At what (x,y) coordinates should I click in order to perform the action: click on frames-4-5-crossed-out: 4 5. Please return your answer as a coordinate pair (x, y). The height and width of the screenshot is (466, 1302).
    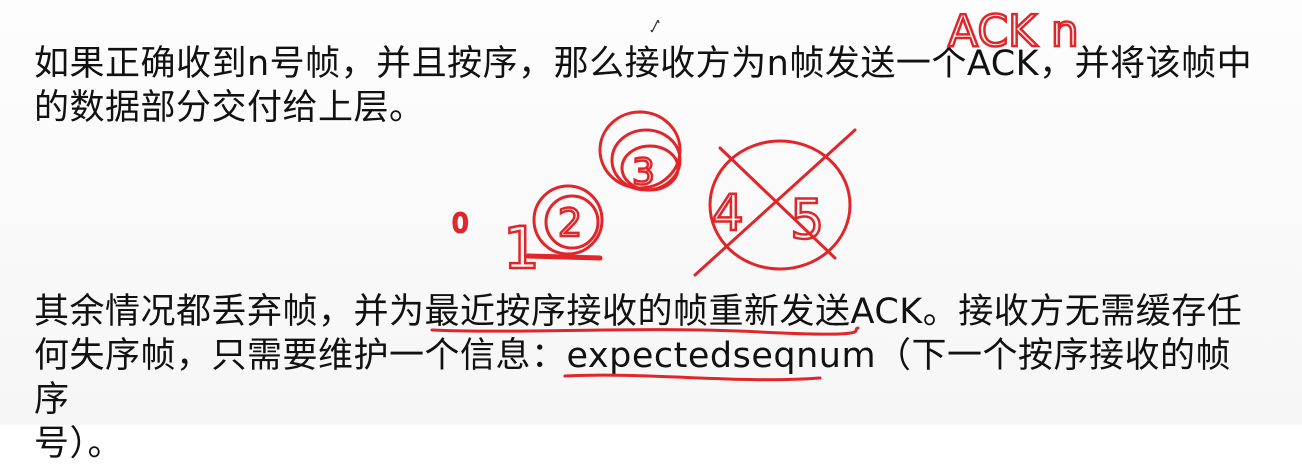
    Looking at the image, I should click on (775, 202).